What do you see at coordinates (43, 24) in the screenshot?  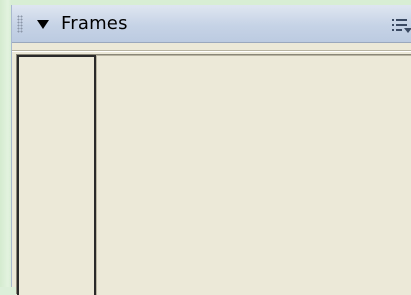 I see `triangle-down-icon` at bounding box center [43, 24].